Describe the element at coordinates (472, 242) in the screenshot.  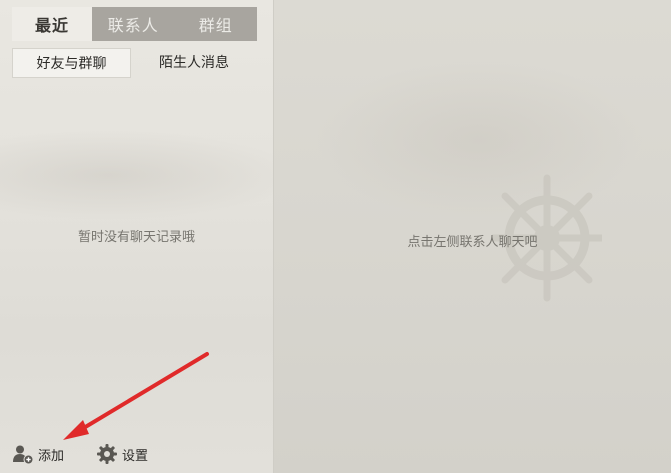
I see `select-contact-hint: 点击左侧联系人聊天吧` at that location.